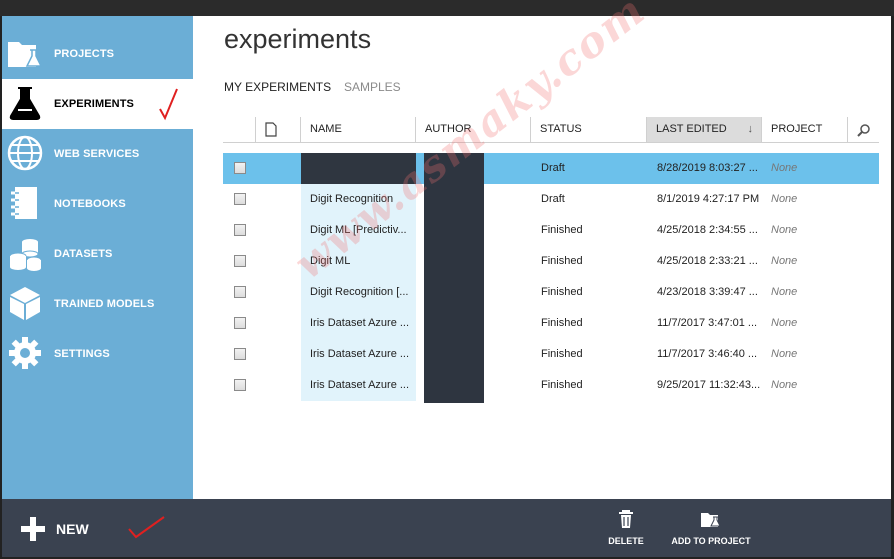  I want to click on sidebar-item-notebooks: NOTEBOOKS, so click(97, 204).